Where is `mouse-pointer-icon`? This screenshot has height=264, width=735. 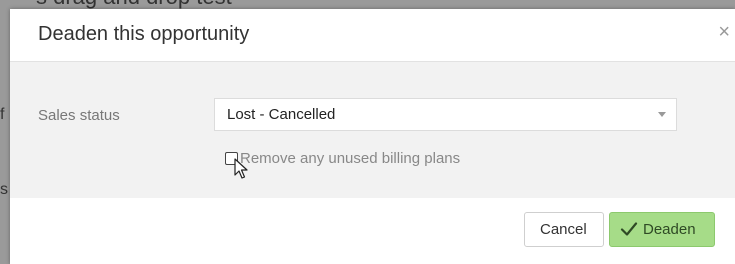 mouse-pointer-icon is located at coordinates (241, 168).